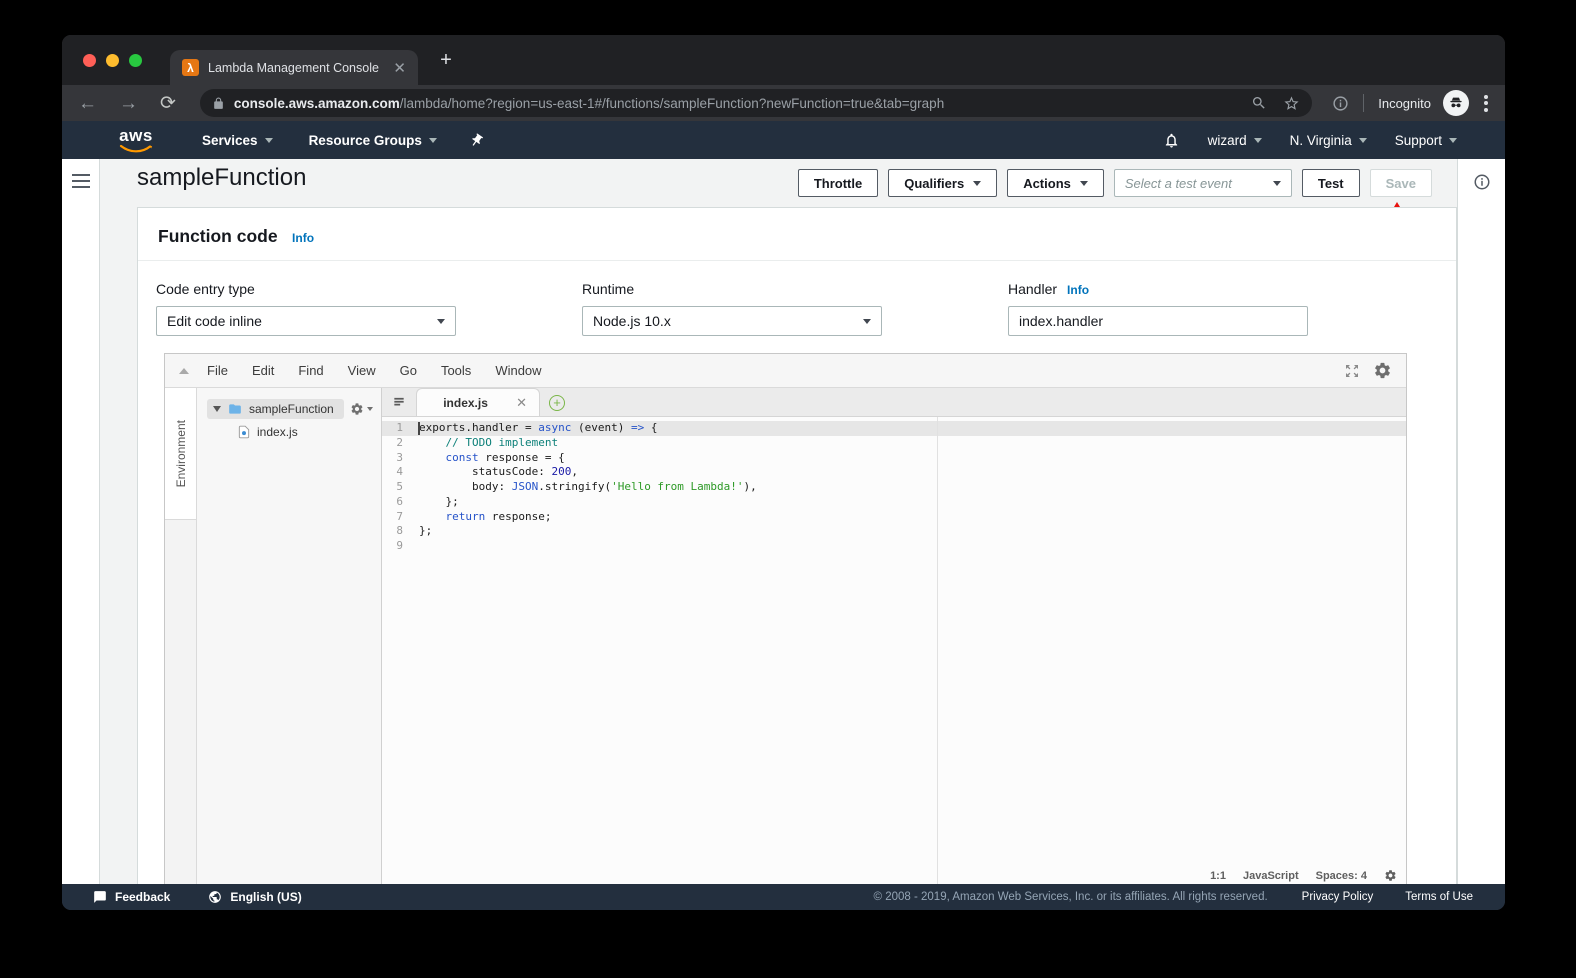 The height and width of the screenshot is (978, 1576). What do you see at coordinates (303, 238) in the screenshot?
I see `function-code-info-link: Info` at bounding box center [303, 238].